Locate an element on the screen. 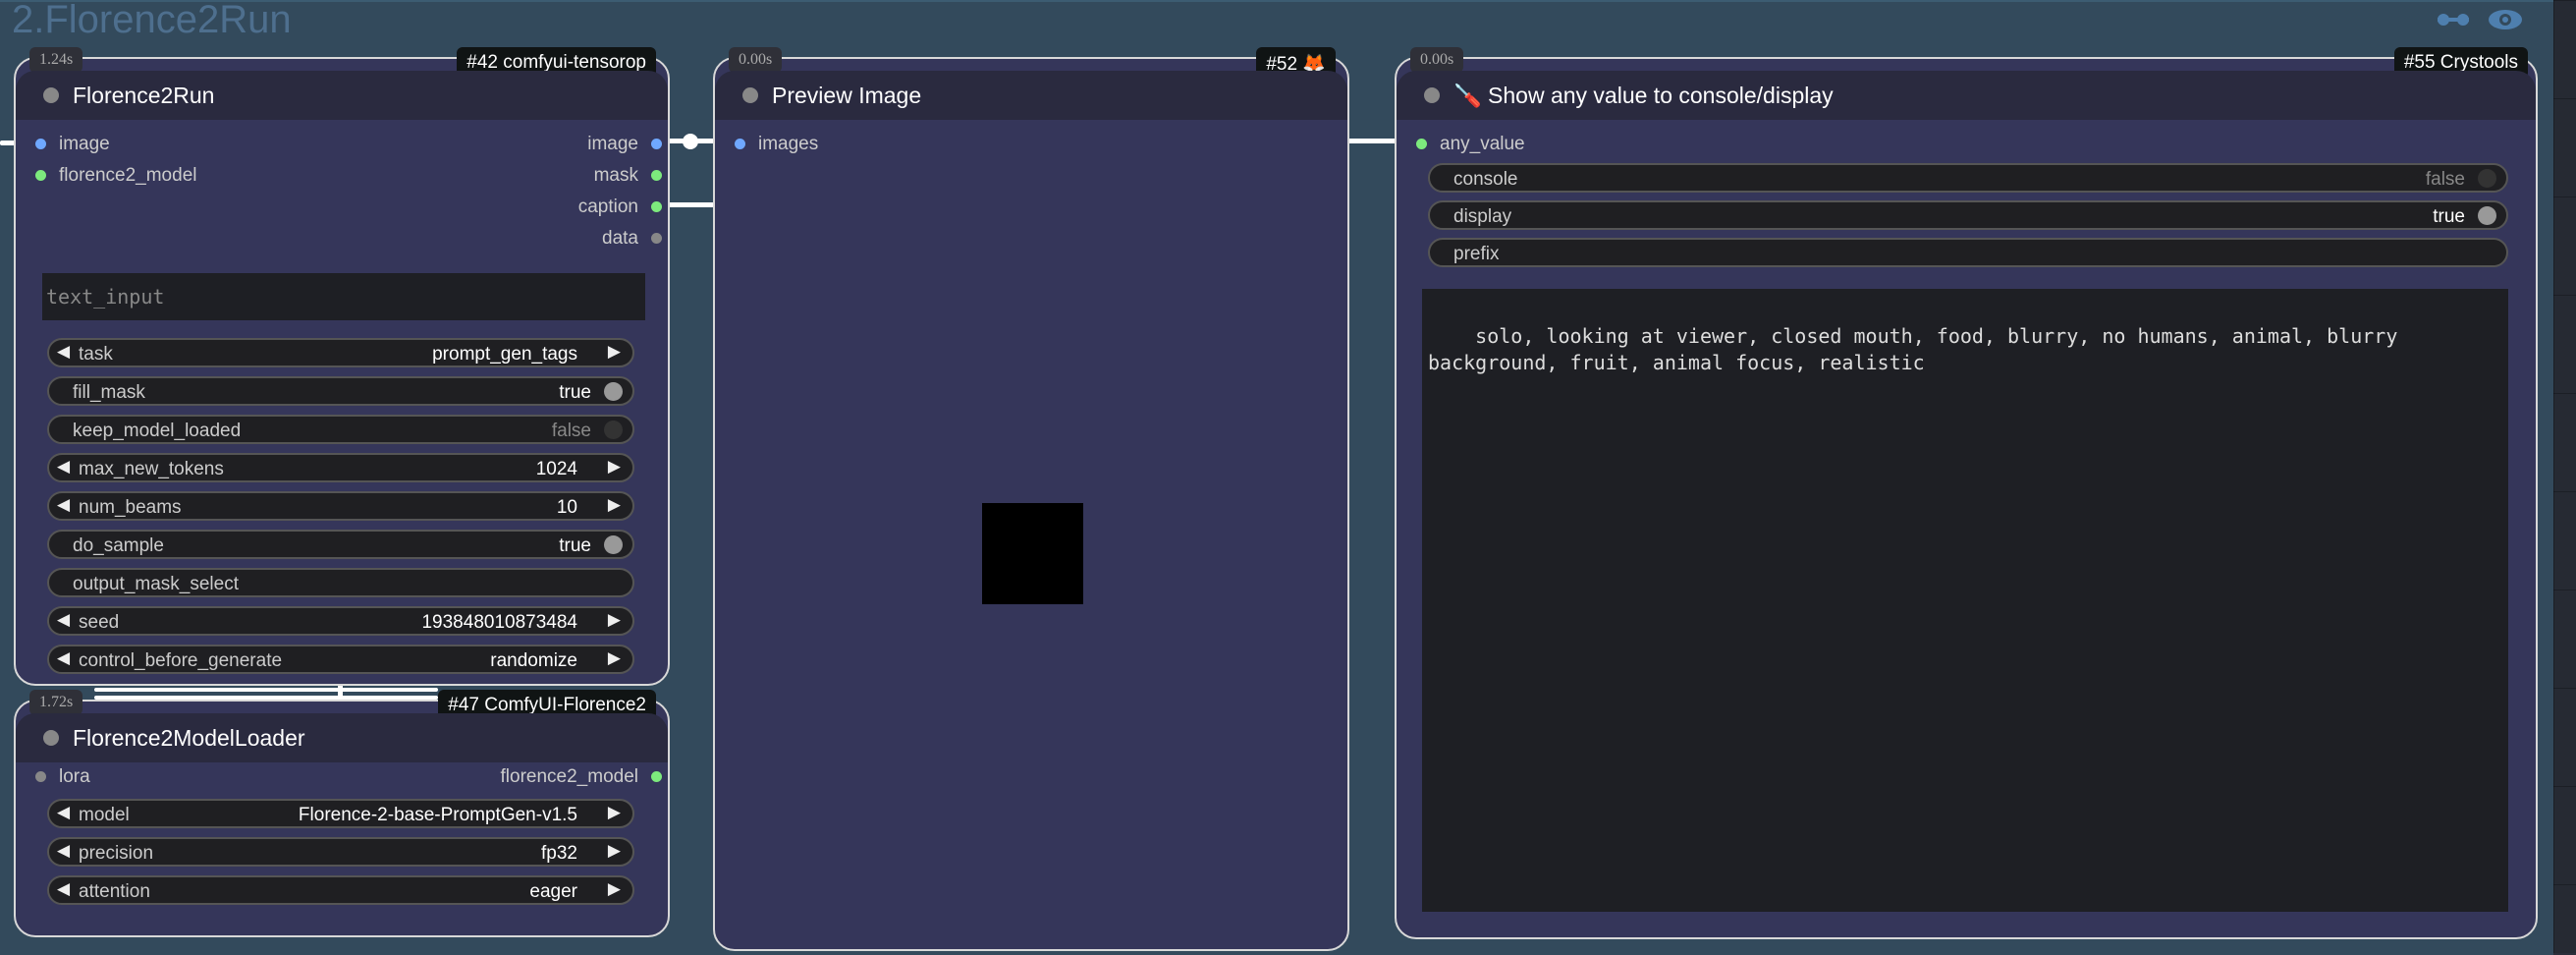  widget-display: display true is located at coordinates (1968, 215).